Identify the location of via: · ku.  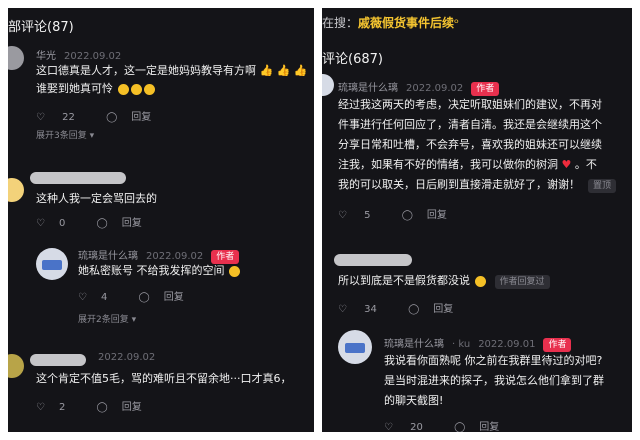
(461, 344).